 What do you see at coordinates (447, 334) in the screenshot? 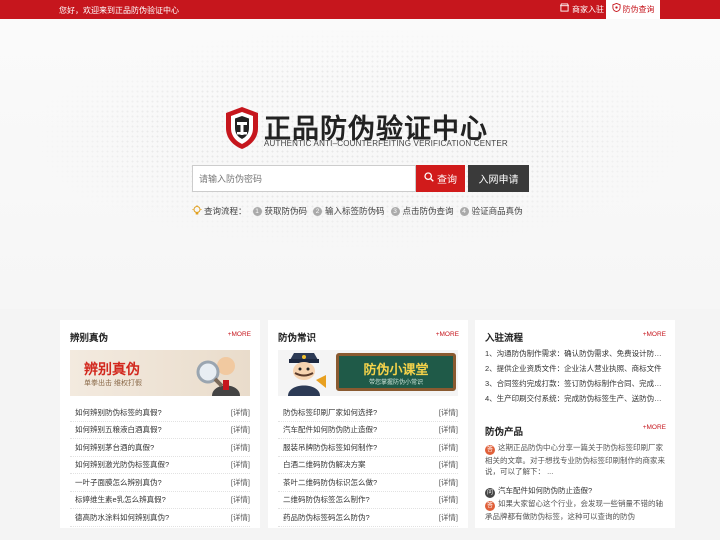
I see `knowledge-more-link: +MORE` at bounding box center [447, 334].